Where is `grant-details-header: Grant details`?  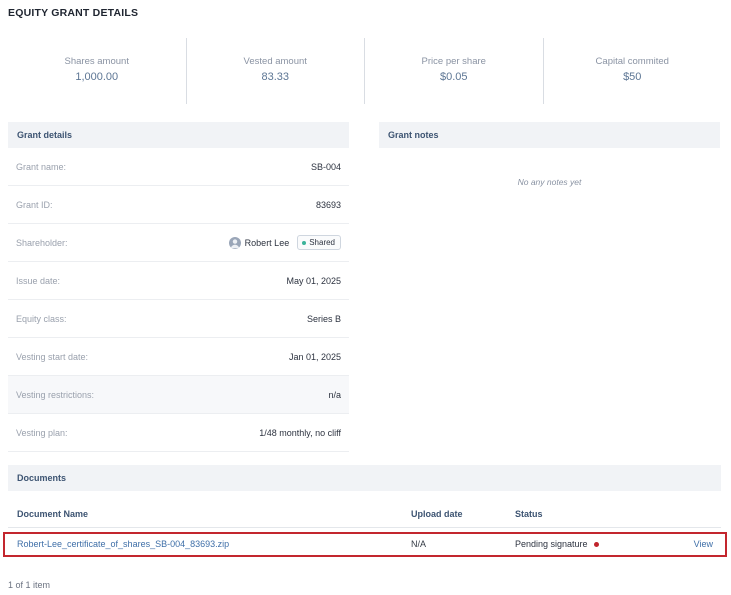 grant-details-header: Grant details is located at coordinates (178, 135).